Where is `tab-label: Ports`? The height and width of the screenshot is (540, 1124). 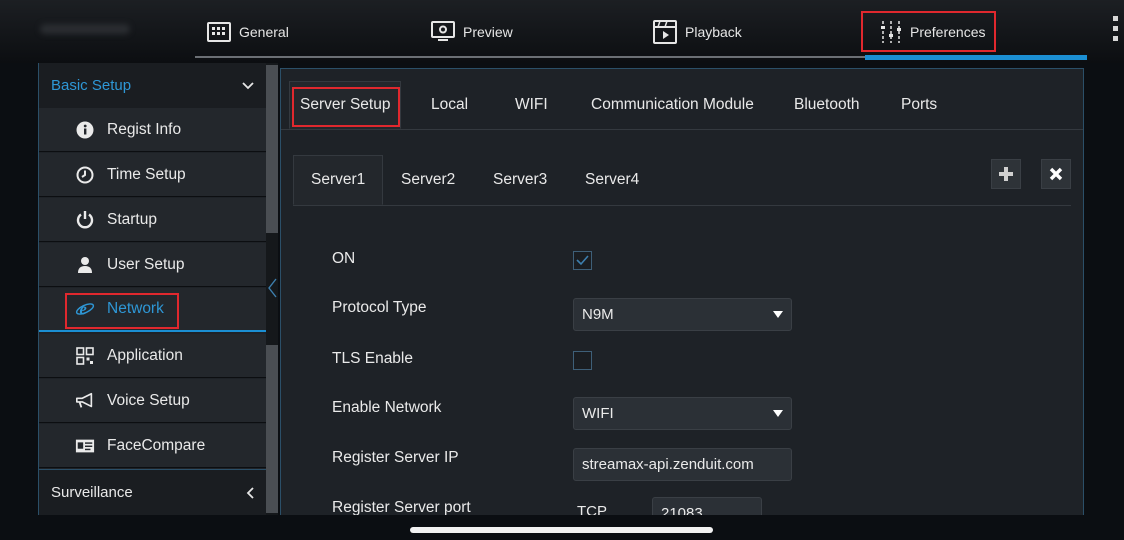 tab-label: Ports is located at coordinates (919, 104).